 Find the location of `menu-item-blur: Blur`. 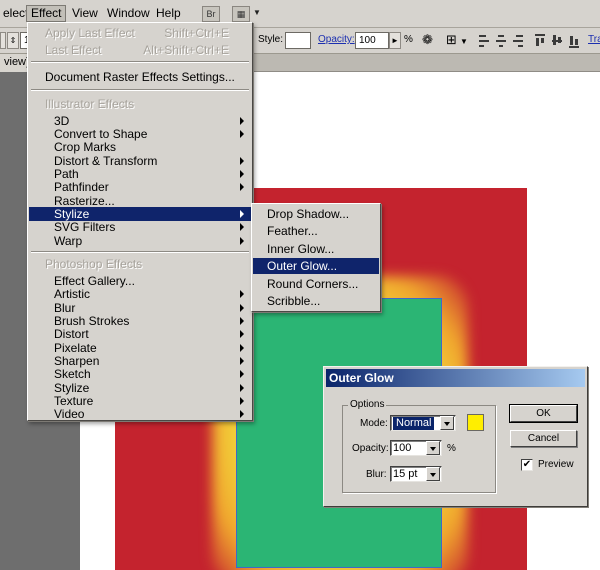

menu-item-blur: Blur is located at coordinates (140, 308).